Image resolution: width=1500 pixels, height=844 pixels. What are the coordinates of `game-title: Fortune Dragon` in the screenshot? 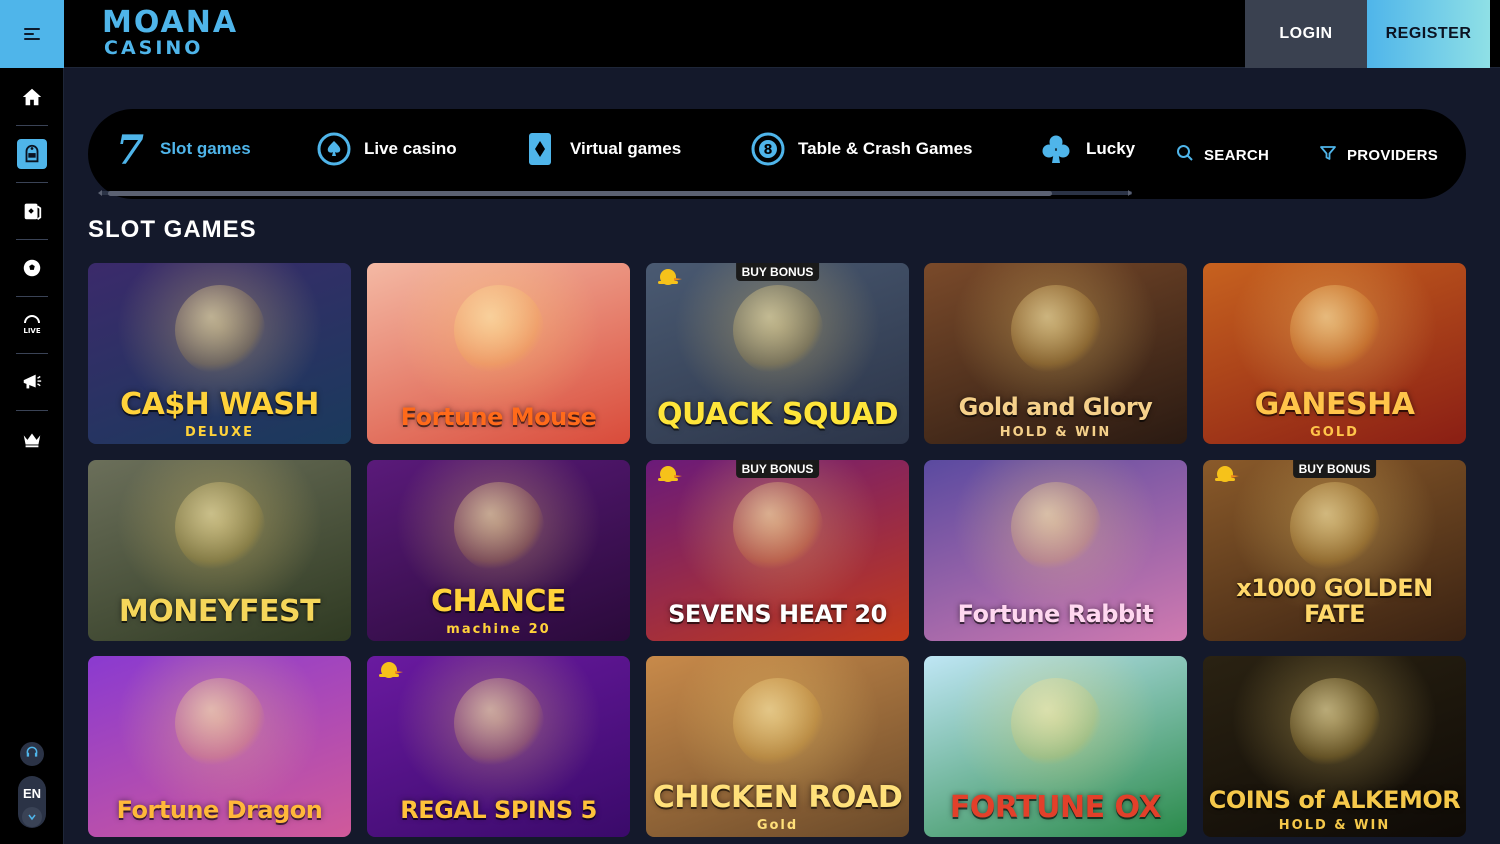 It's located at (219, 810).